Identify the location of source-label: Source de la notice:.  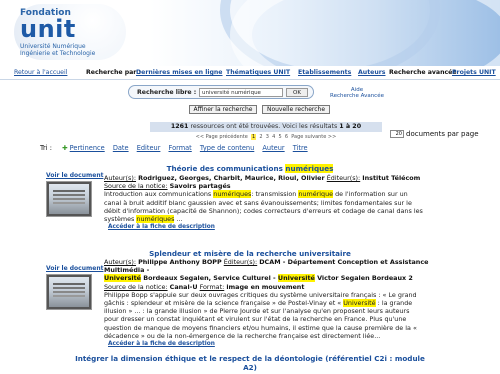
(136, 286).